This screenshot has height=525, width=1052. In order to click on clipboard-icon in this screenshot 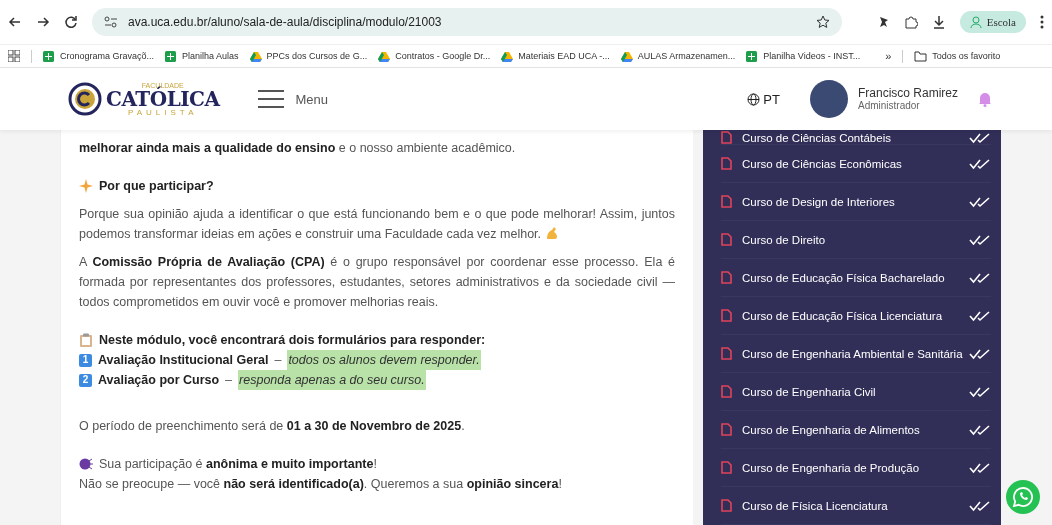, I will do `click(86, 340)`.